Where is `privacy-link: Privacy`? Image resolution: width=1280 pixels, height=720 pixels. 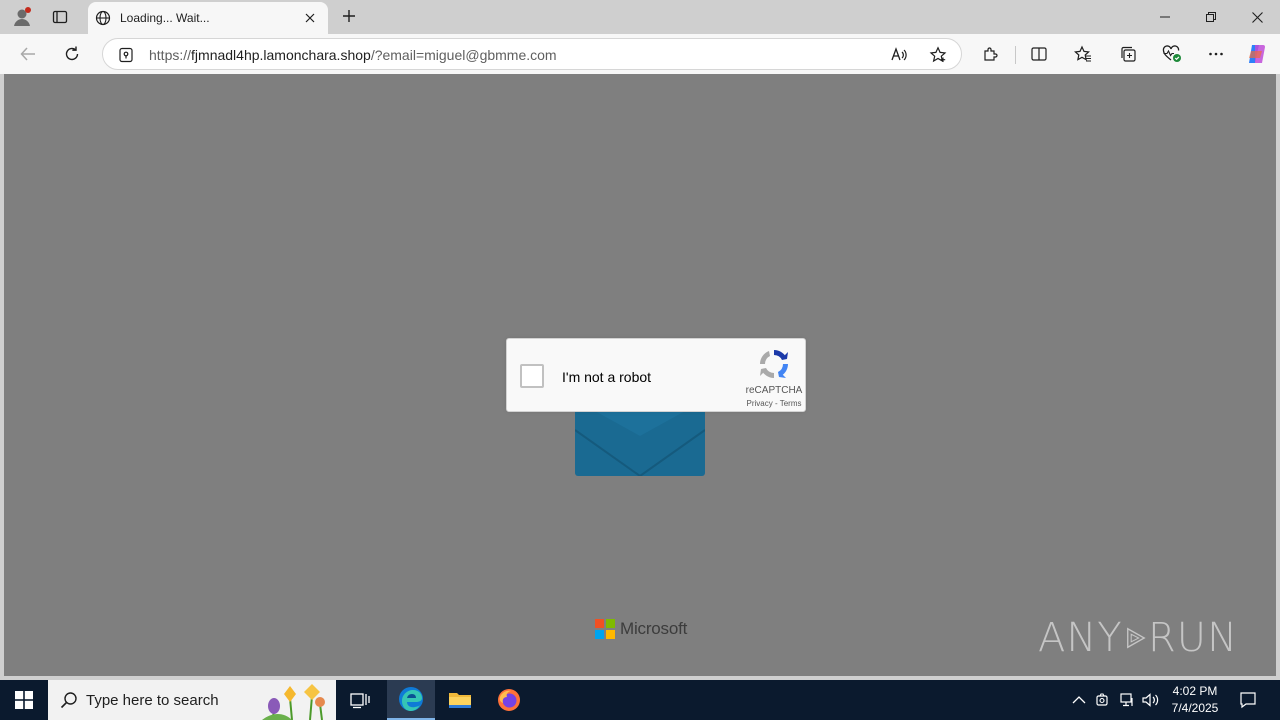 privacy-link: Privacy is located at coordinates (760, 403).